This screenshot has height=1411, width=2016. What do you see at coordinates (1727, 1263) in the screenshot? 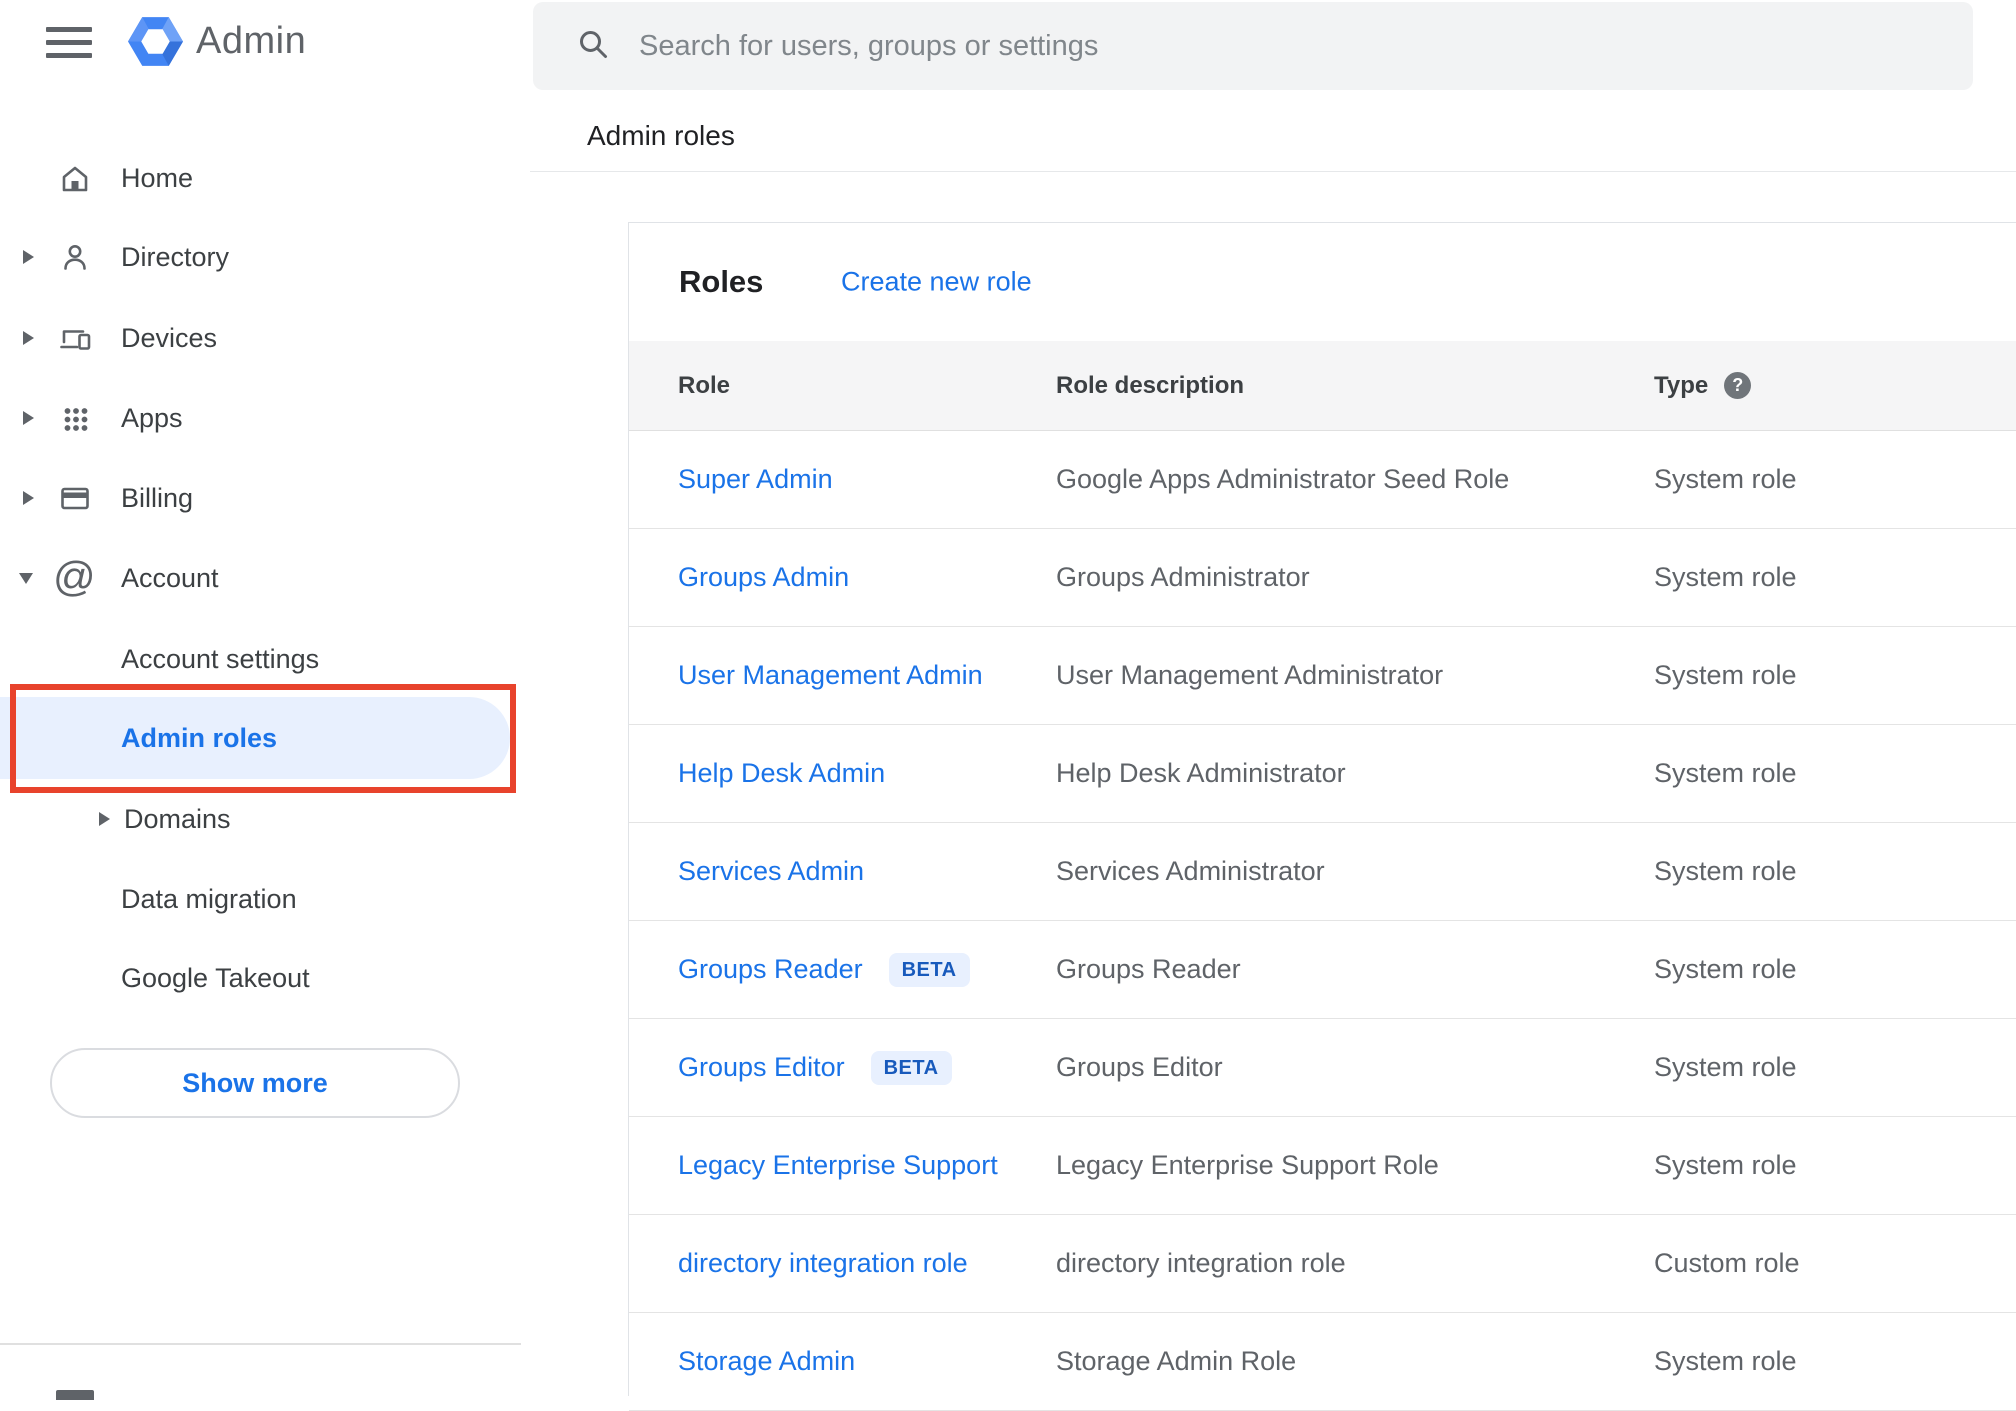
I see `role-type: Custom role` at bounding box center [1727, 1263].